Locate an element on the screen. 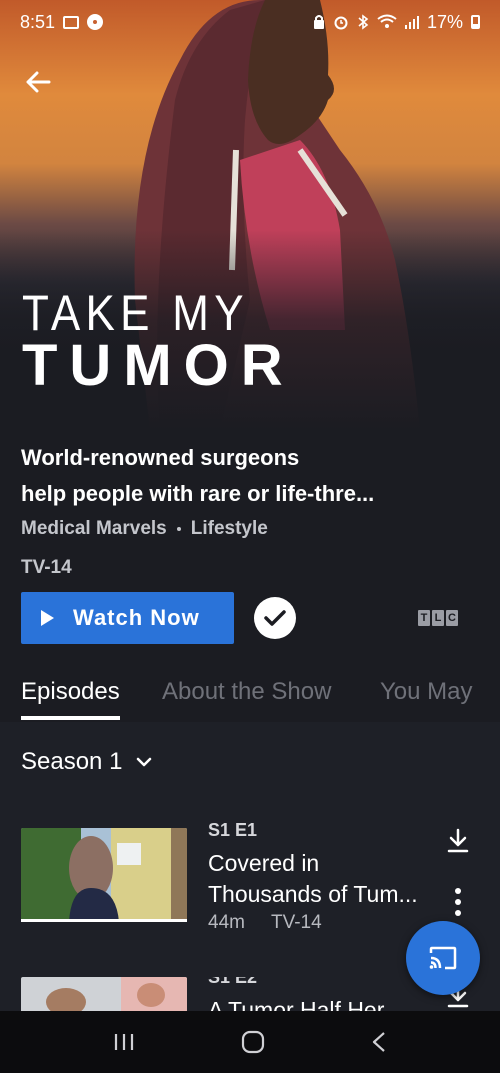  episode-duration: 44m is located at coordinates (226, 922).